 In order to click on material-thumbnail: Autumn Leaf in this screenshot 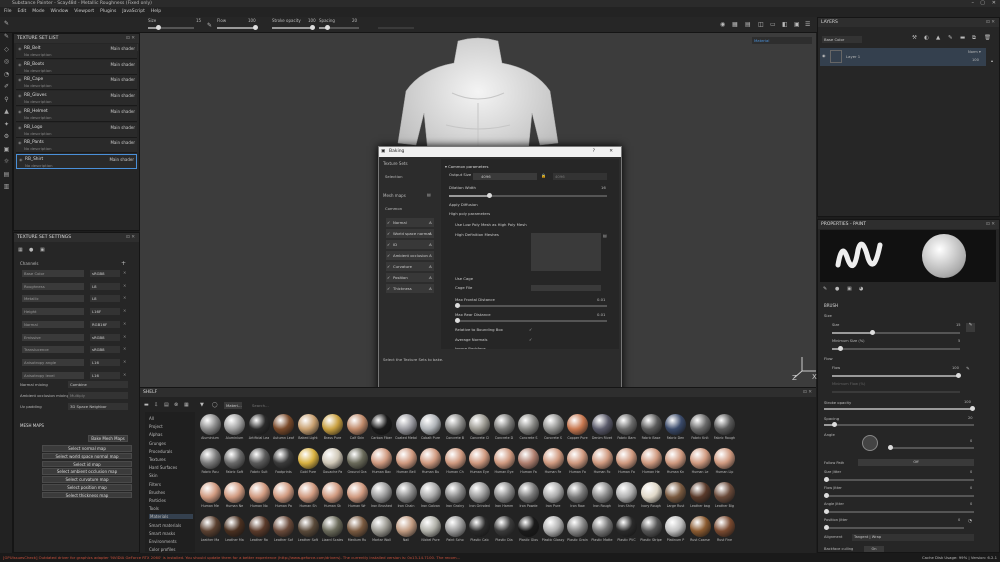, I will do `click(284, 428)`.